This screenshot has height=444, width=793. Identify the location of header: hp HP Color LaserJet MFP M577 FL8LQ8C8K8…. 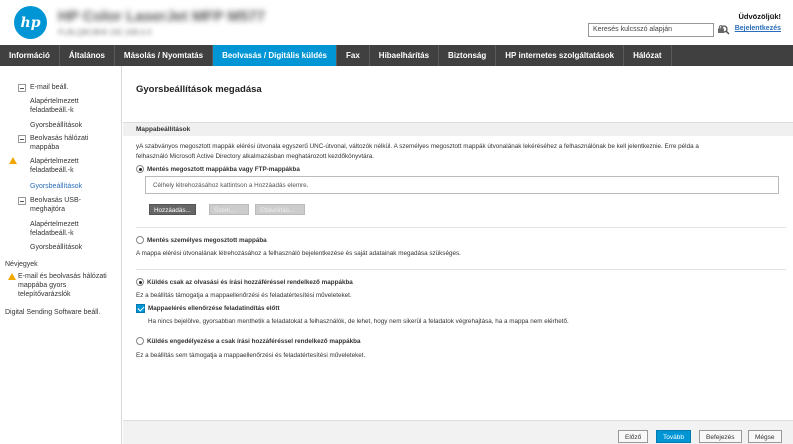
(396, 22).